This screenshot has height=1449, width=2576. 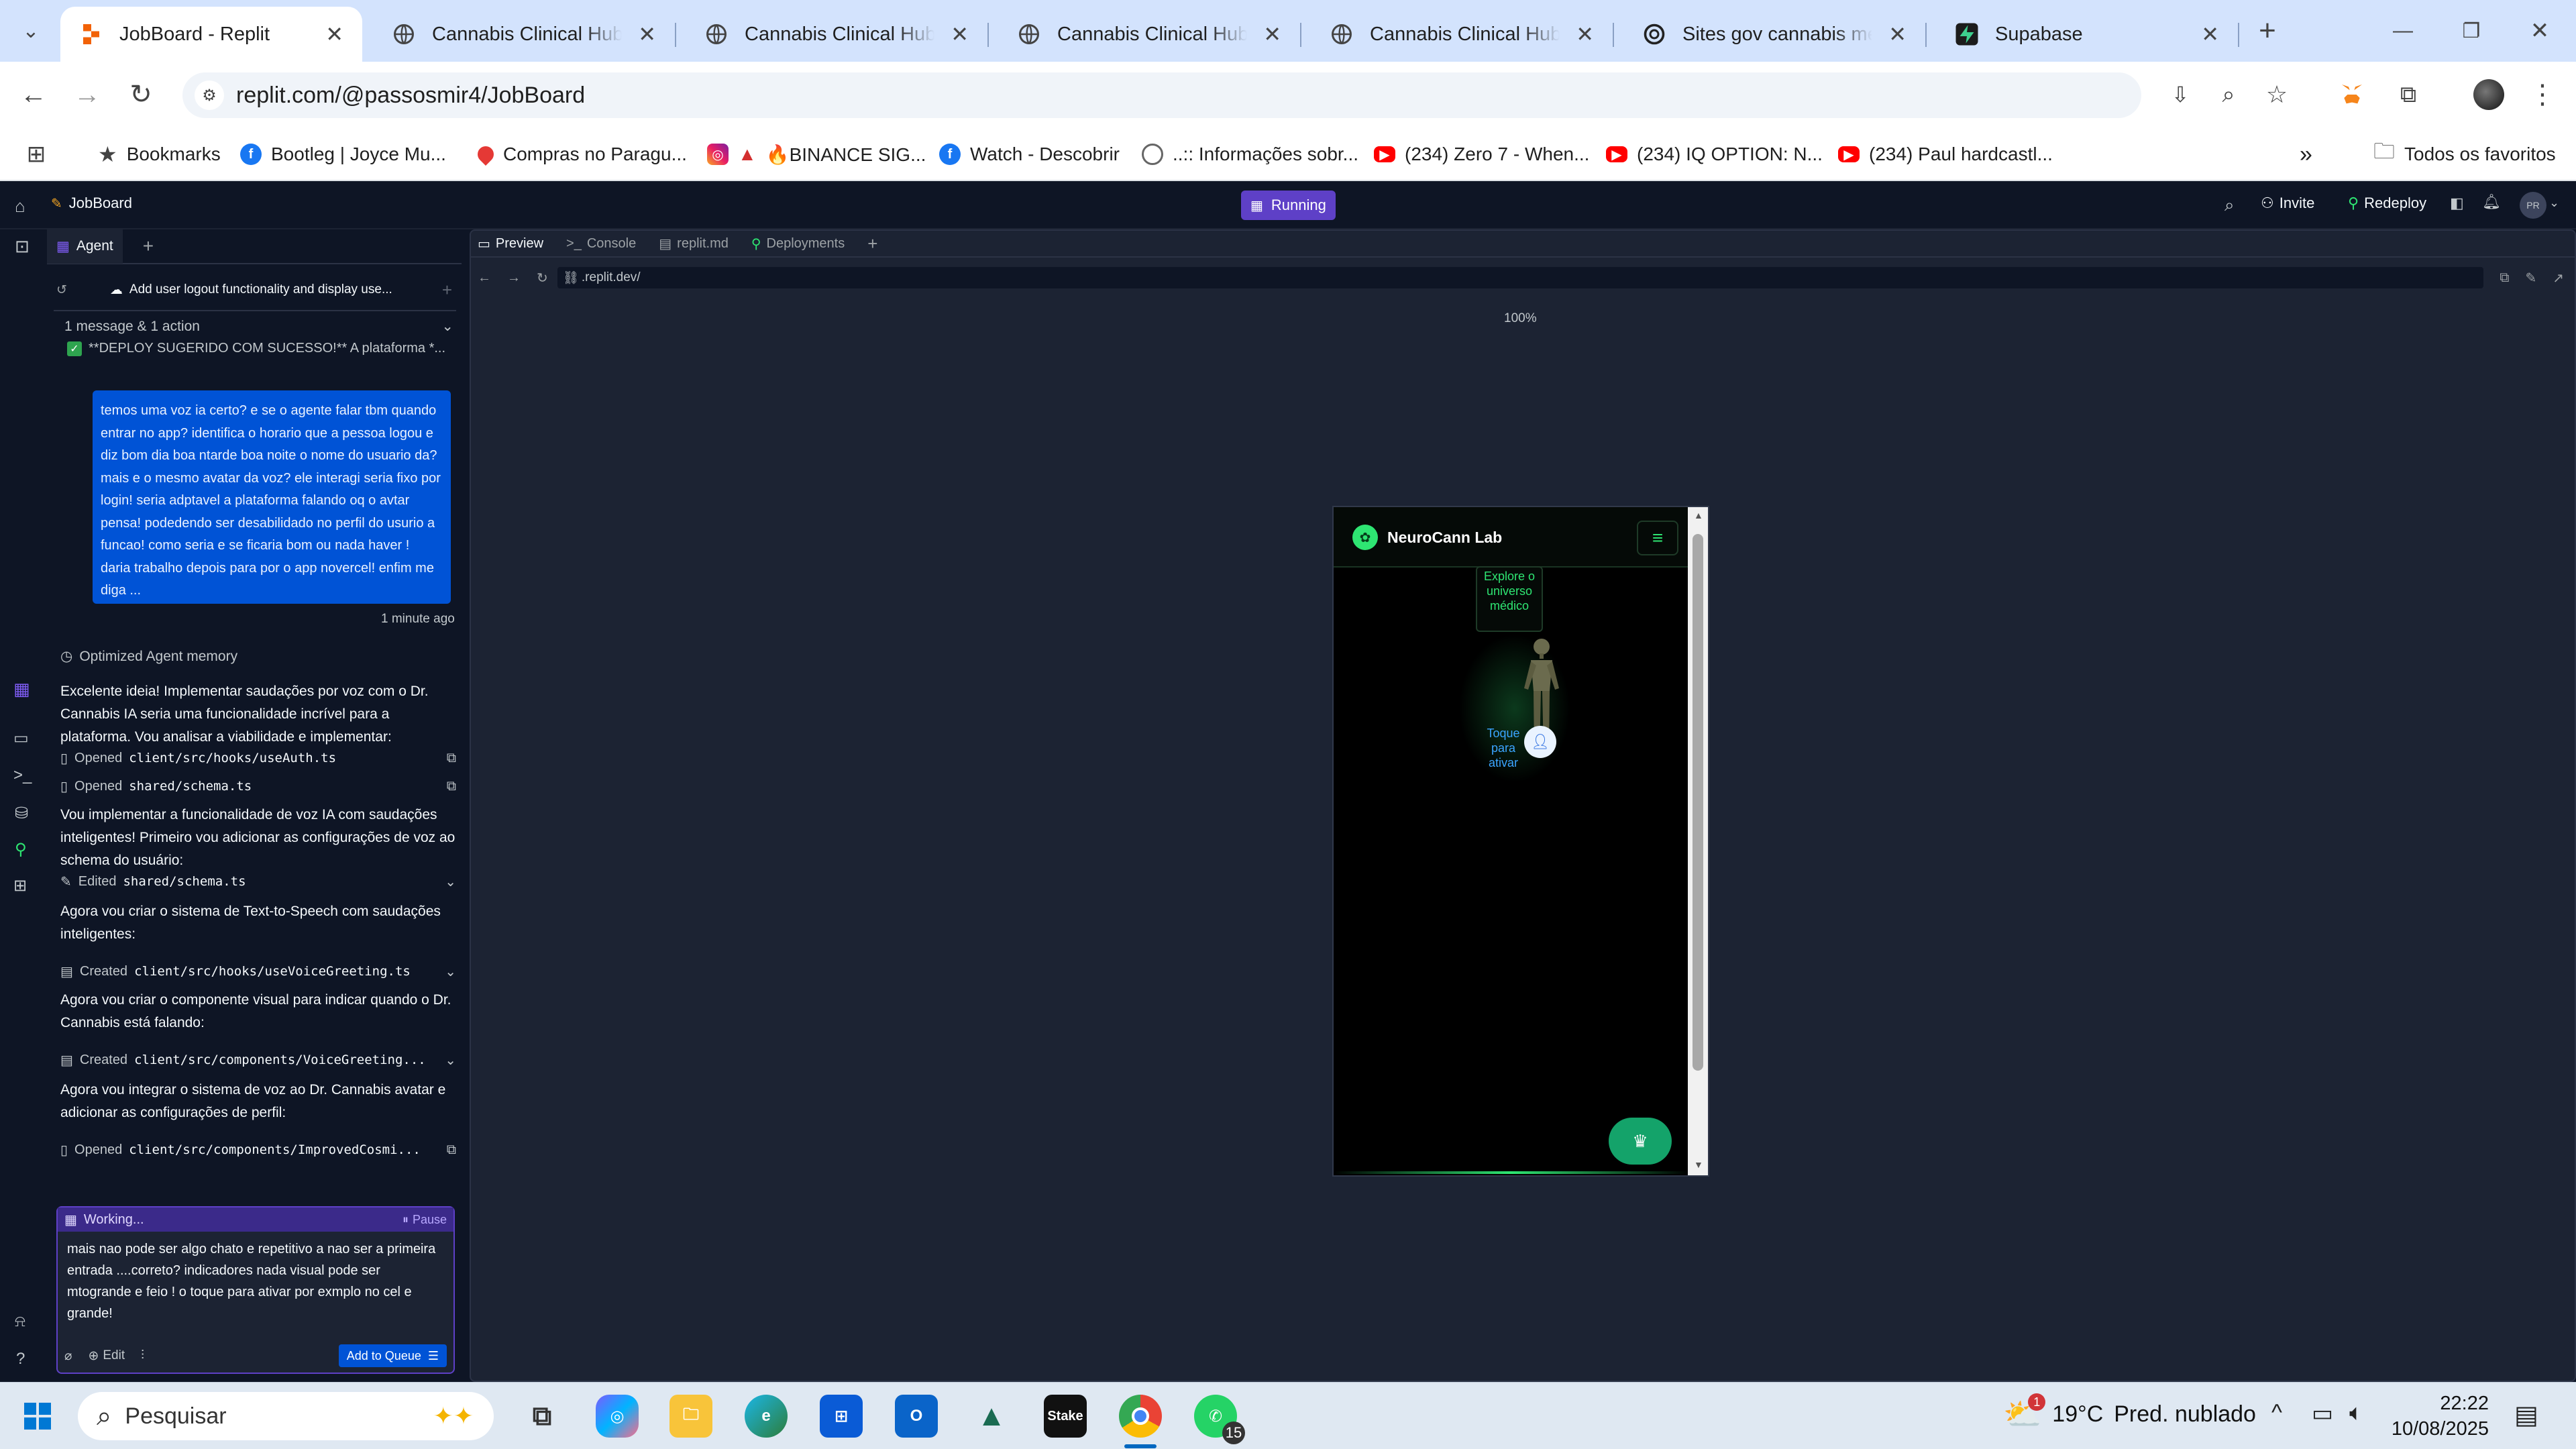 I want to click on tab-sites-gov: Sites gov cannabis médic ✕, so click(x=1775, y=34).